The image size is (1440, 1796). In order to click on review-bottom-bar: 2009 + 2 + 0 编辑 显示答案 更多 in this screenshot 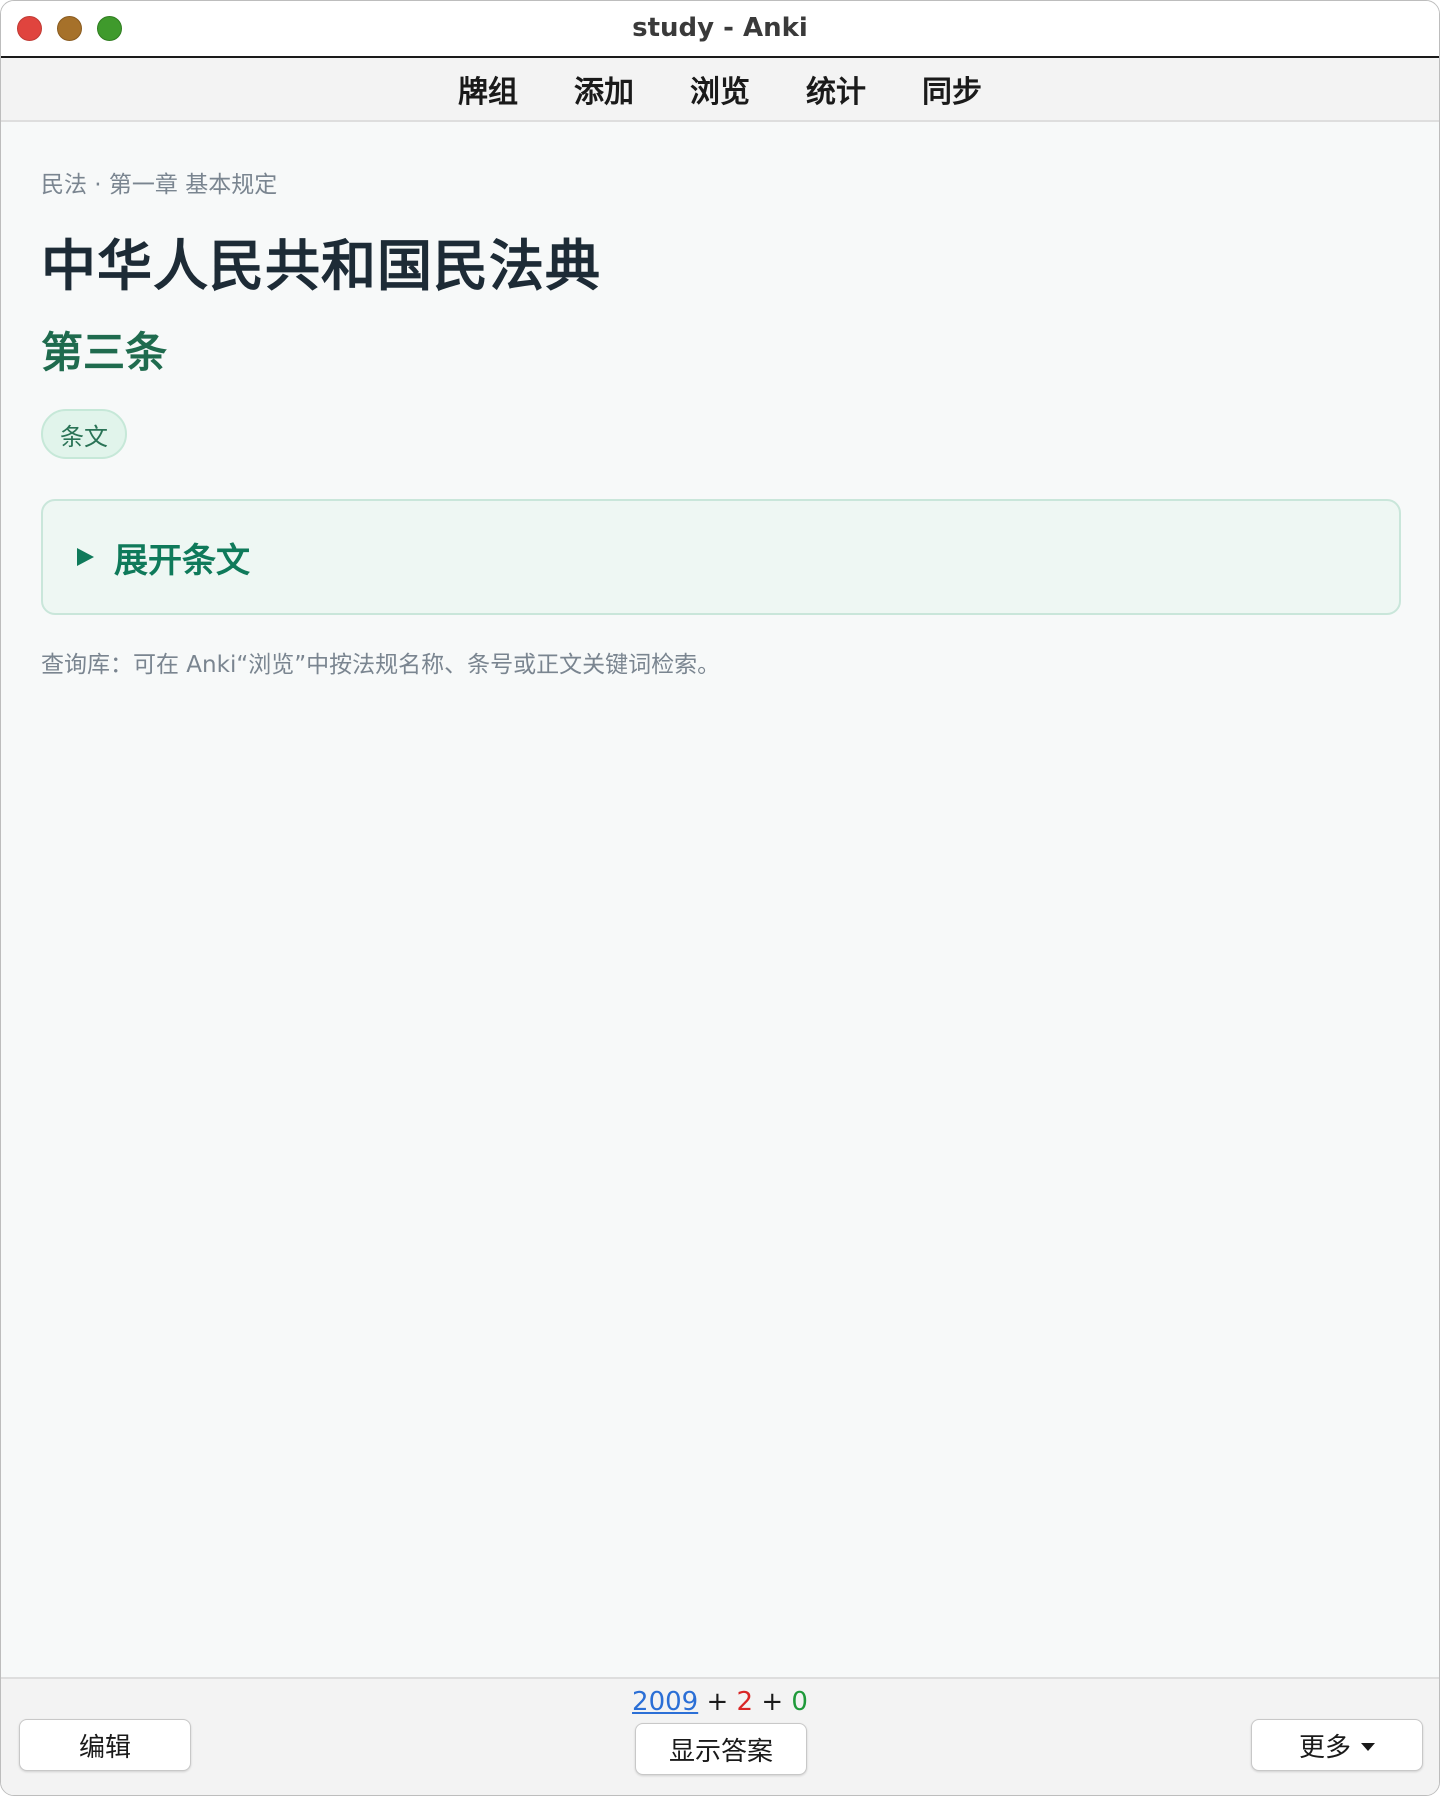, I will do `click(720, 1736)`.